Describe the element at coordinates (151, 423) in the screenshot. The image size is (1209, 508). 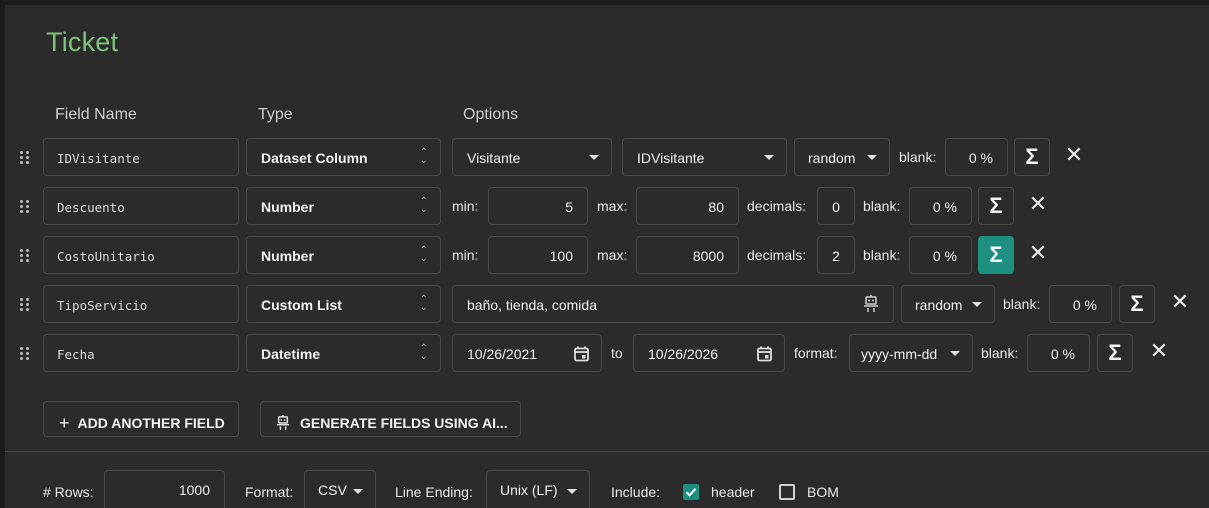
I see `add-field-label: ADD ANOTHER FIELD` at that location.